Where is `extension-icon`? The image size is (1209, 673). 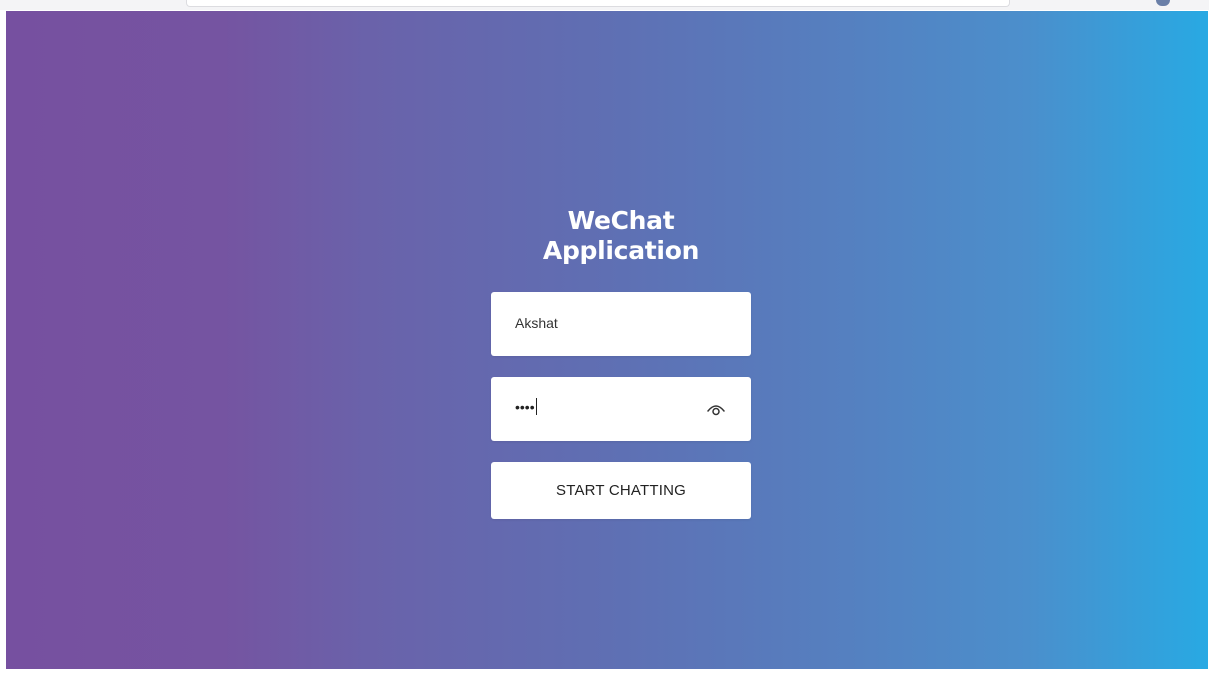 extension-icon is located at coordinates (1163, 3).